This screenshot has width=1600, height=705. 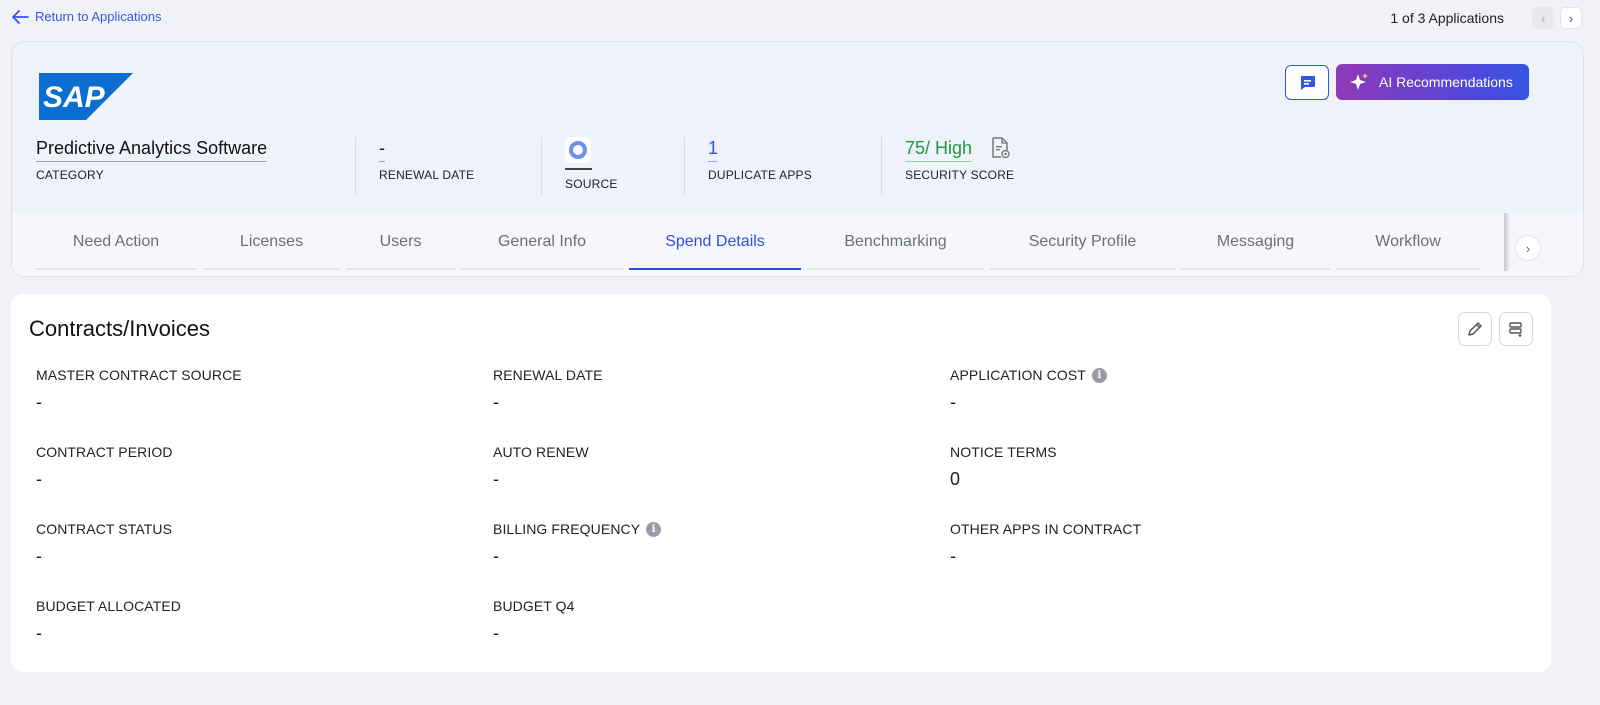 I want to click on tab-label: Benchmarking, so click(x=895, y=241).